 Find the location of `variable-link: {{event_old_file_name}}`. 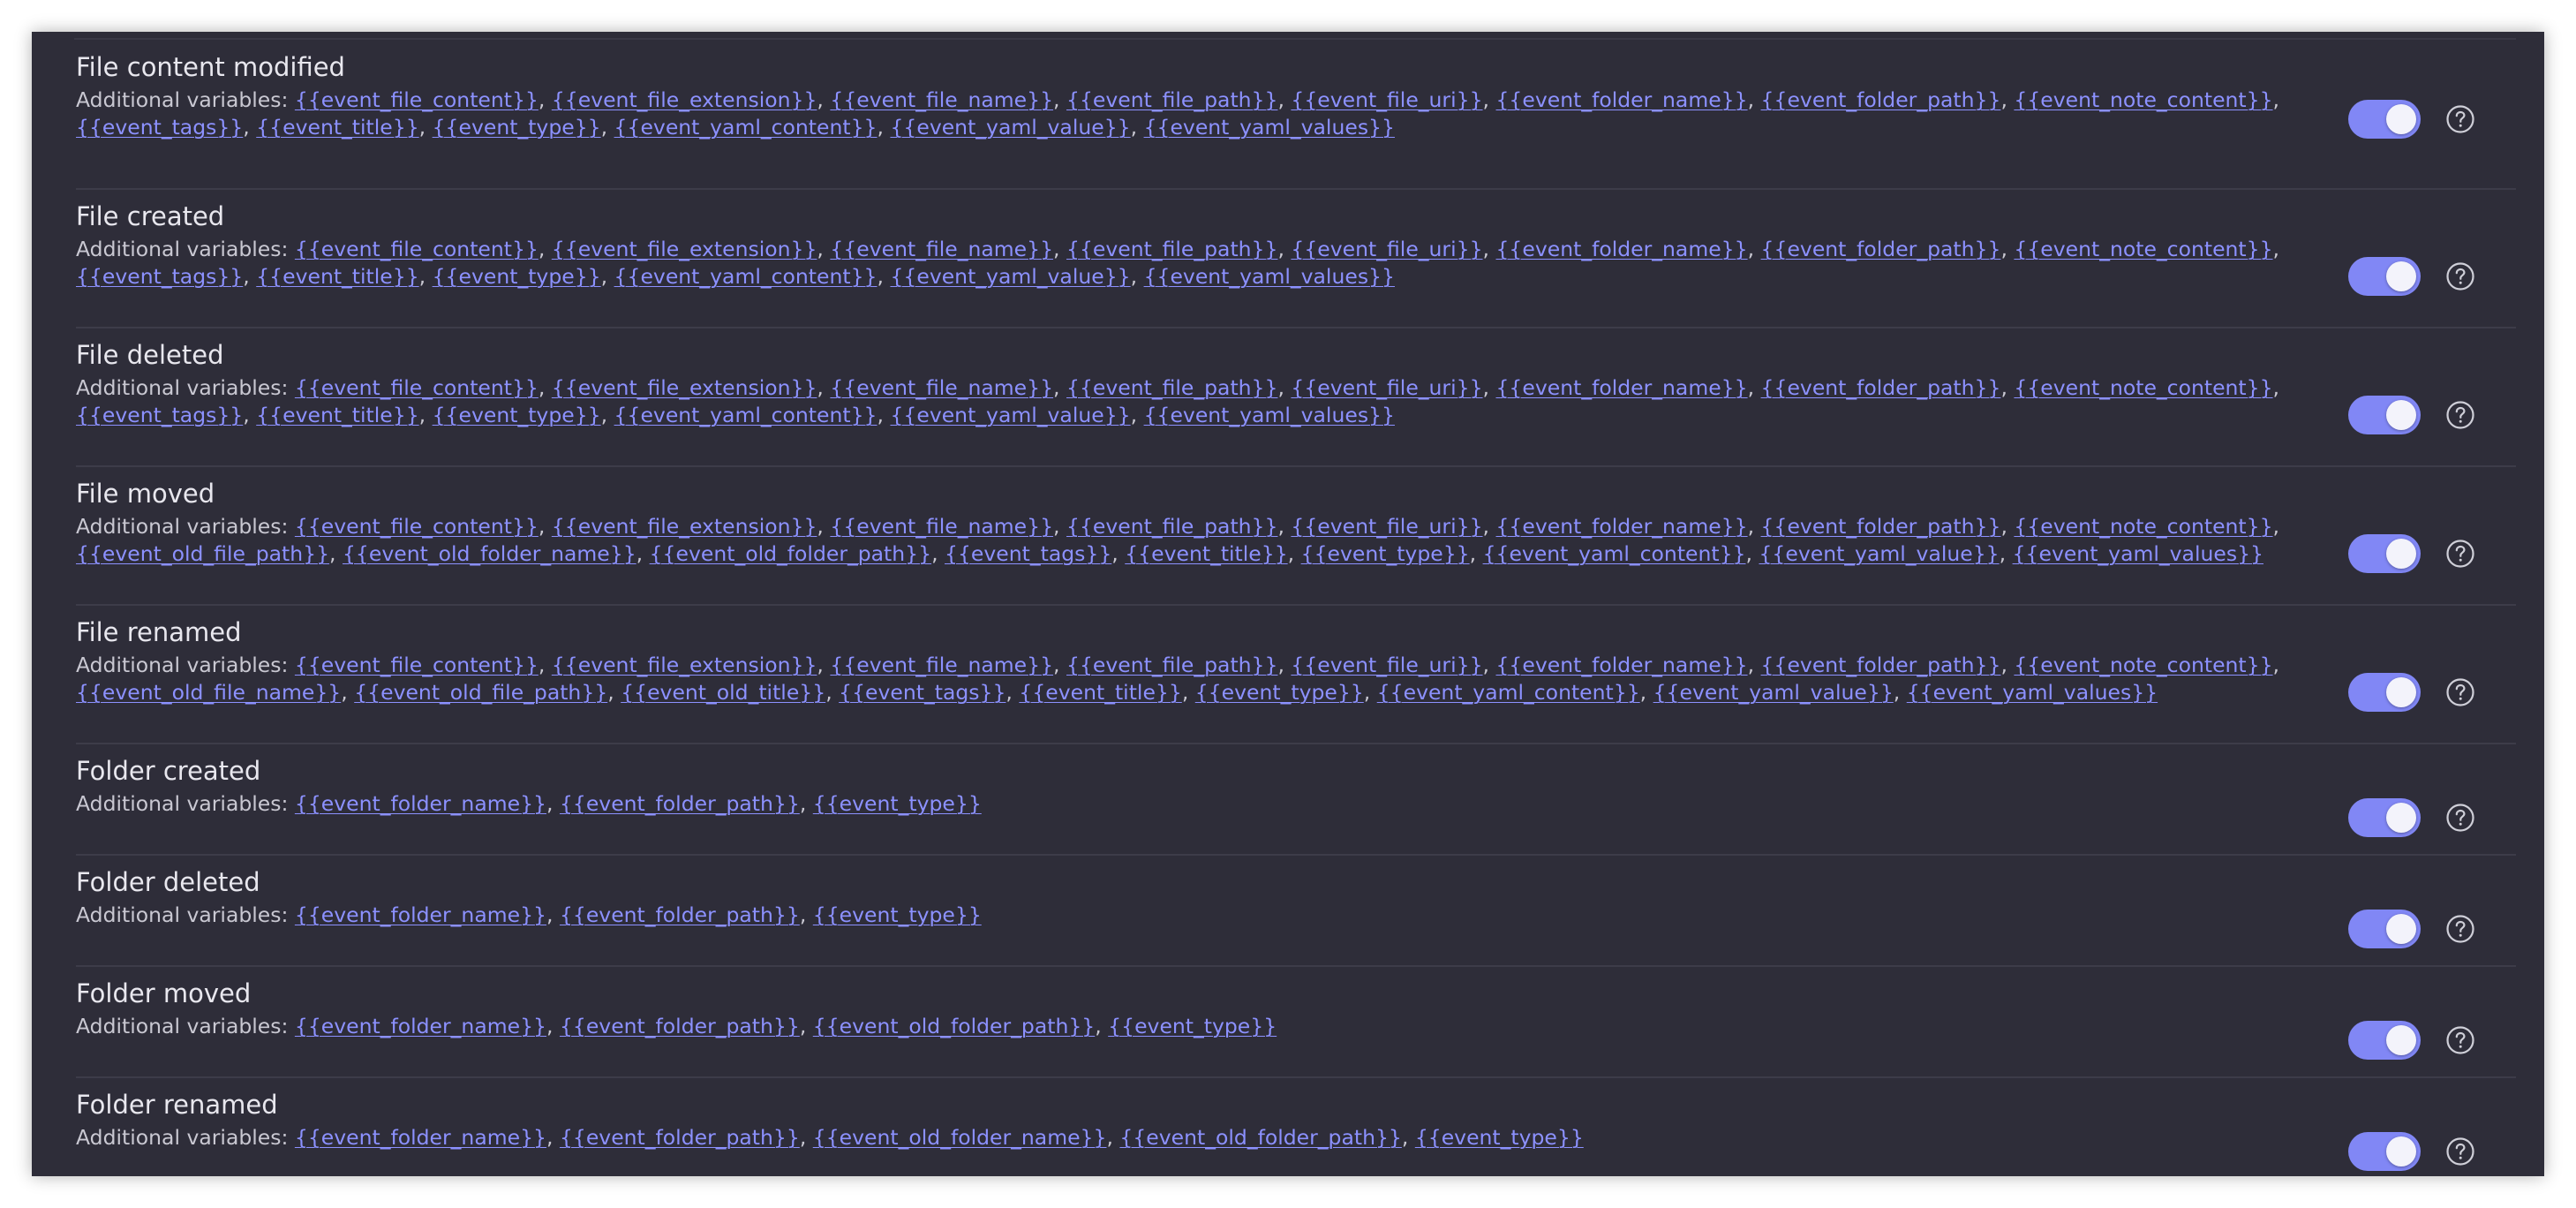

variable-link: {{event_old_file_name}} is located at coordinates (209, 692).